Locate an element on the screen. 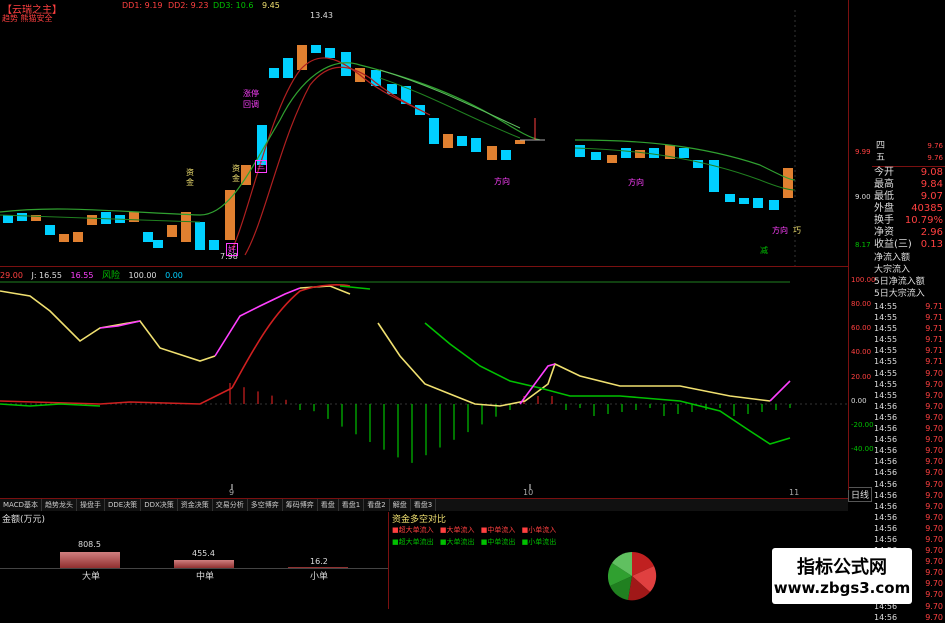  quote-value: 9.07 is located at coordinates (931, 196).